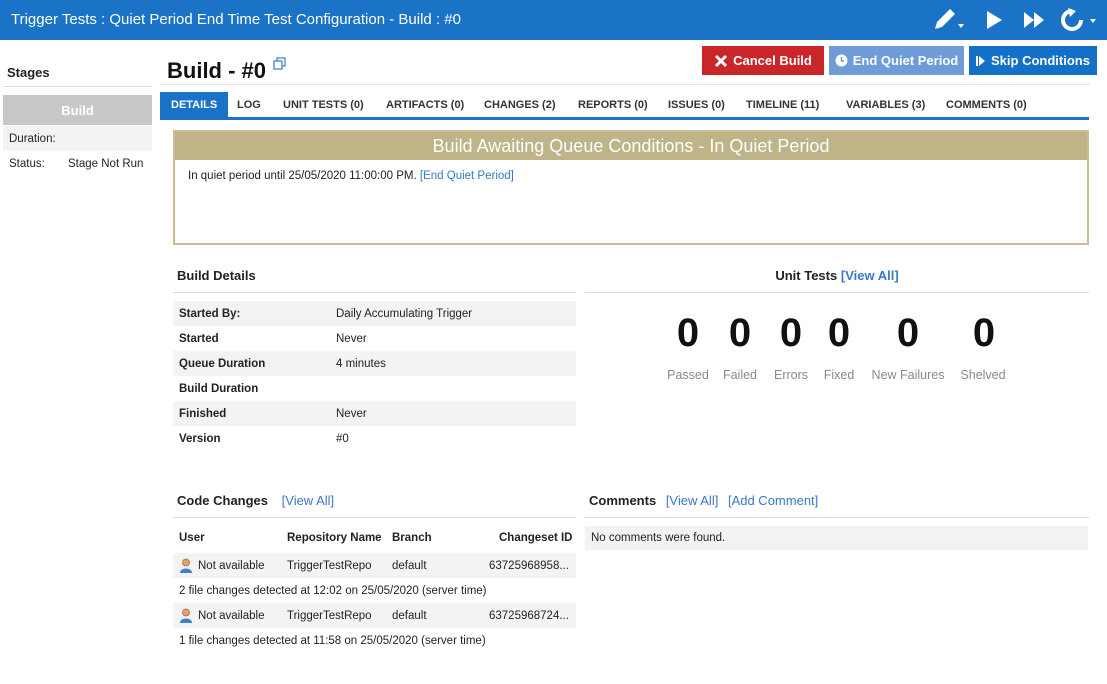 The height and width of the screenshot is (684, 1107). Describe the element at coordinates (342, 438) in the screenshot. I see `details-value: #0` at that location.